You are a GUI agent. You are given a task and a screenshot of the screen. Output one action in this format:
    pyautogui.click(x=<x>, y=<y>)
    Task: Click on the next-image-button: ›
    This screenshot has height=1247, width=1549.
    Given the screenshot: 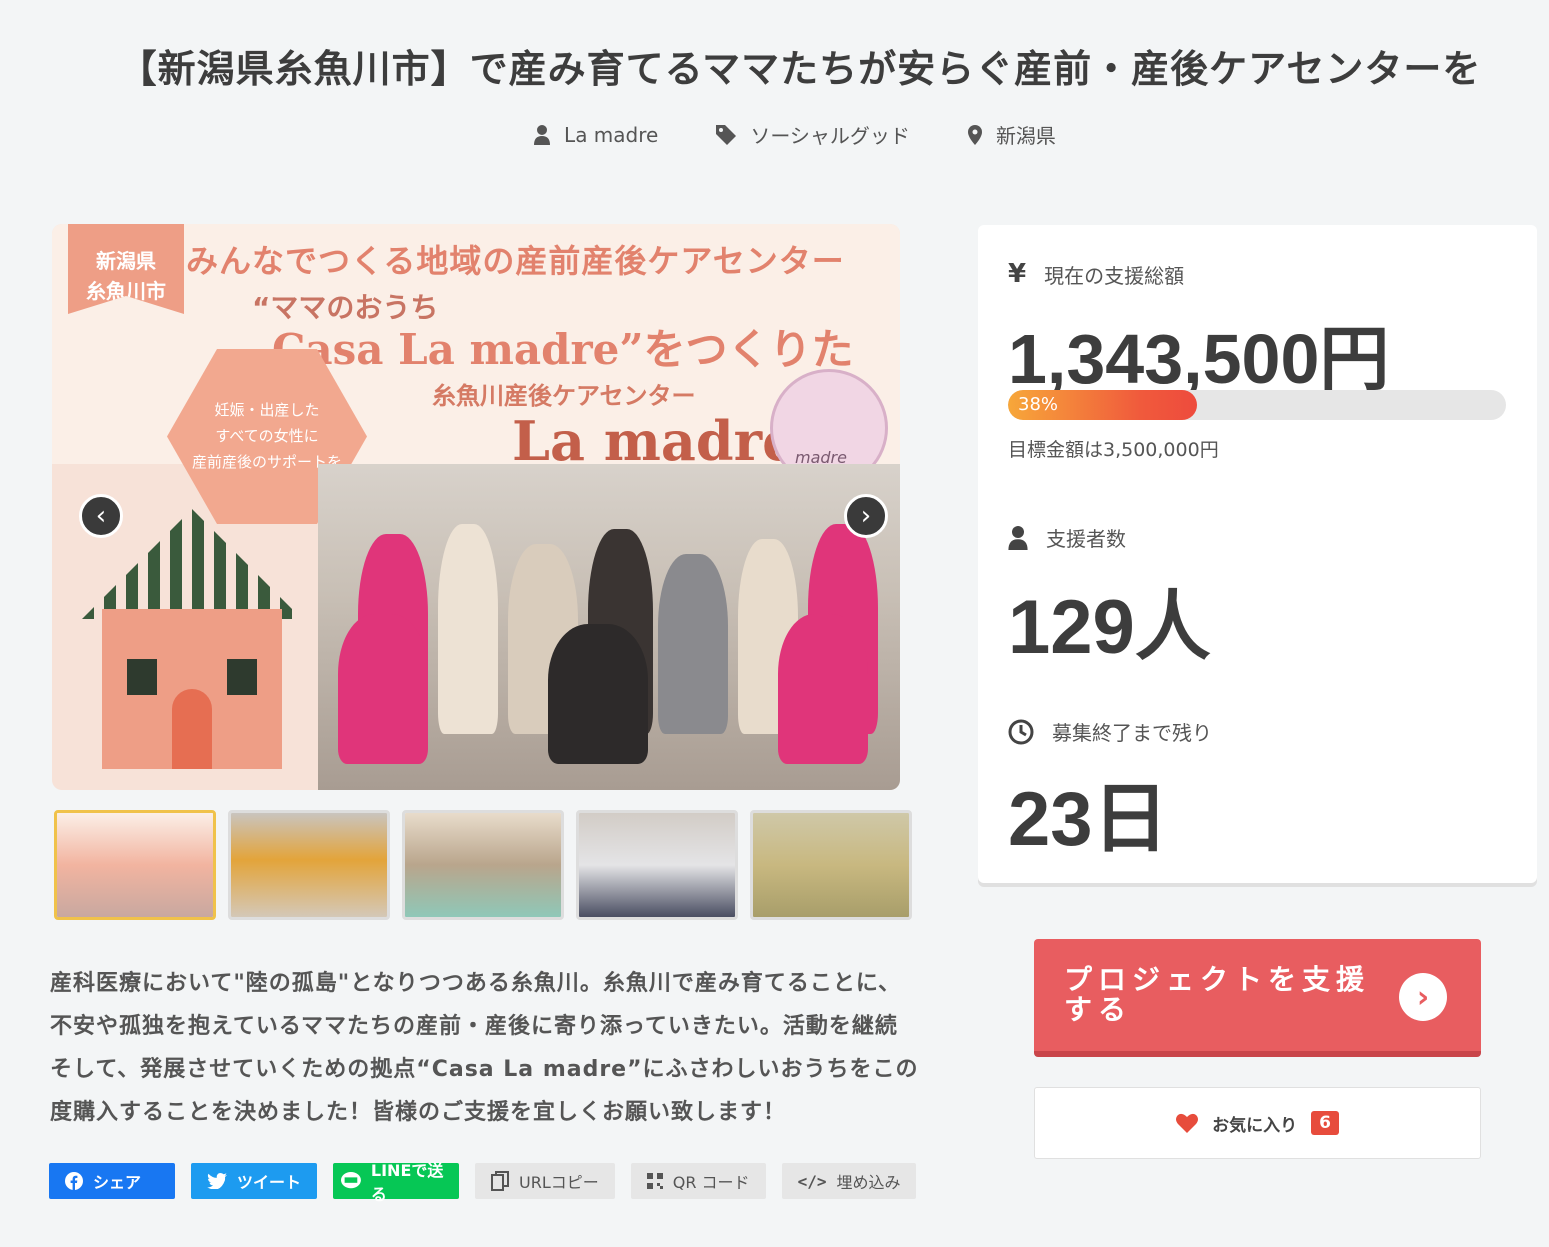 What is the action you would take?
    pyautogui.click(x=866, y=516)
    